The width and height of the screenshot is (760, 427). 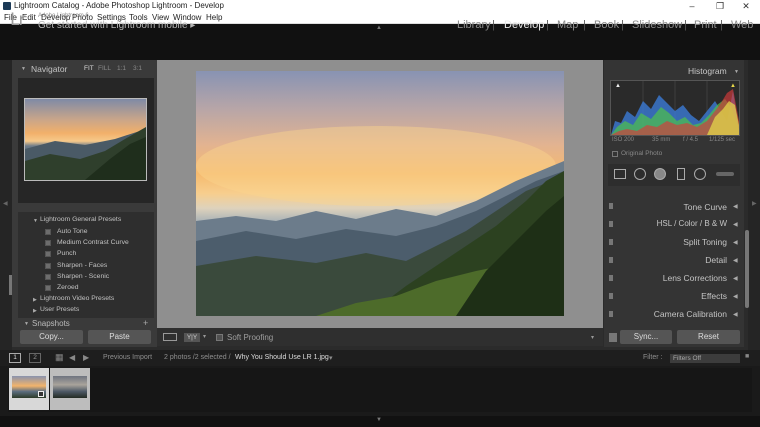 I want to click on filter-select: Filters Off, so click(x=705, y=358).